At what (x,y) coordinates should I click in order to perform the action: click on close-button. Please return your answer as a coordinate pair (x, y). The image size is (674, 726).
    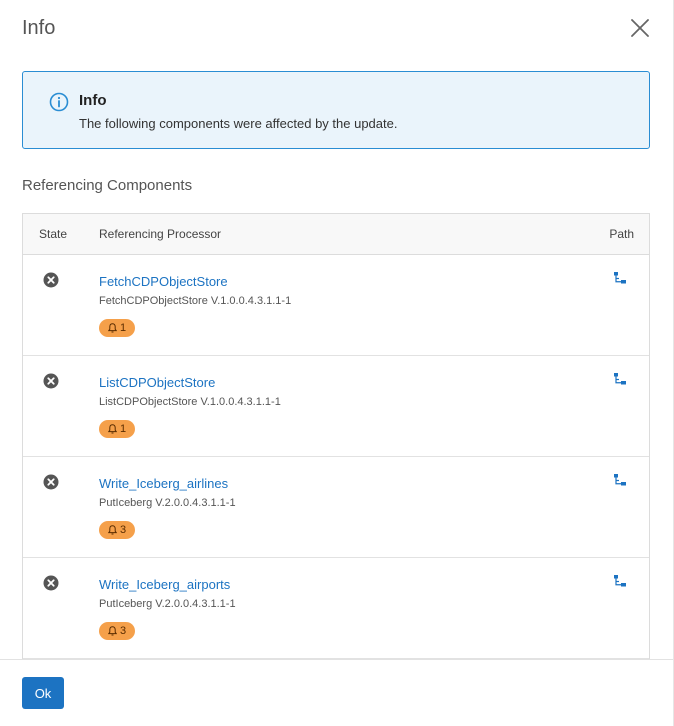
    Looking at the image, I should click on (640, 28).